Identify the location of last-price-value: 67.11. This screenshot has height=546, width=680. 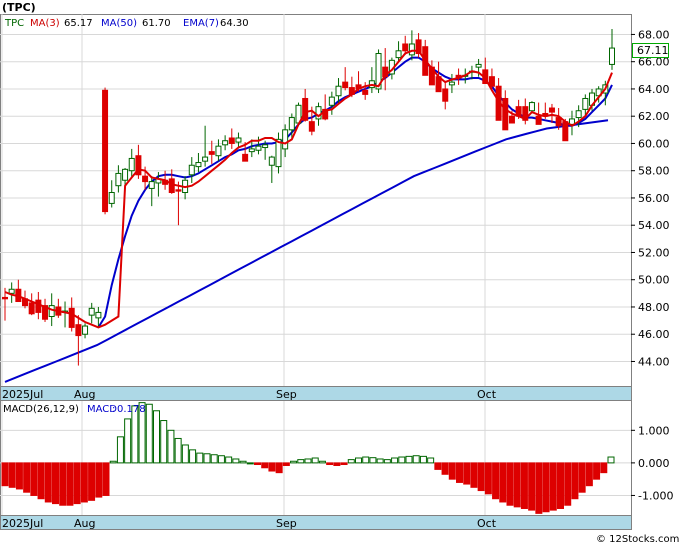
(653, 50).